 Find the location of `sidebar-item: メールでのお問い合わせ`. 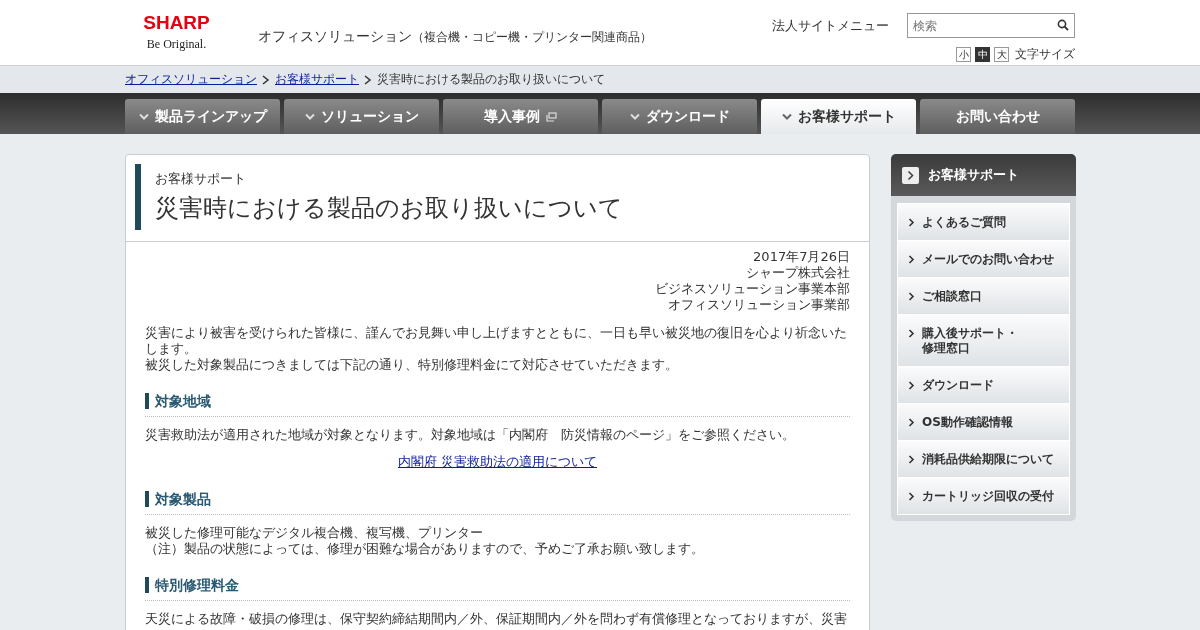

sidebar-item: メールでのお問い合わせ is located at coordinates (983, 259).